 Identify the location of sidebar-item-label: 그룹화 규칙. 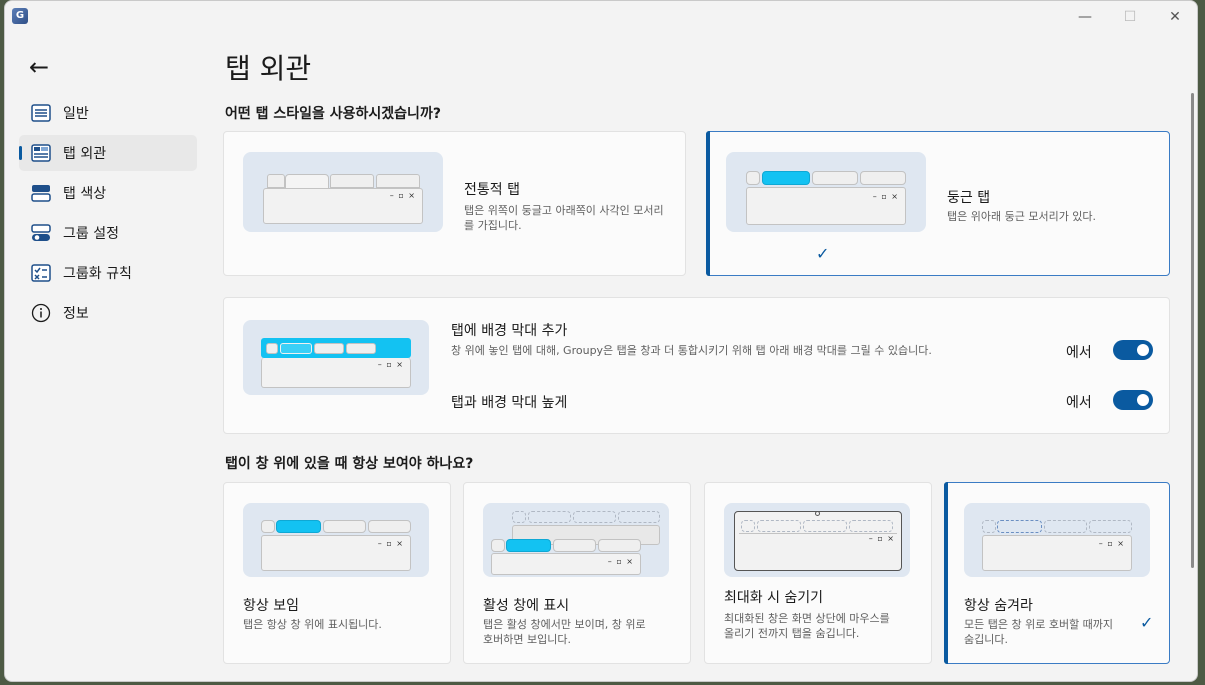
(97, 274).